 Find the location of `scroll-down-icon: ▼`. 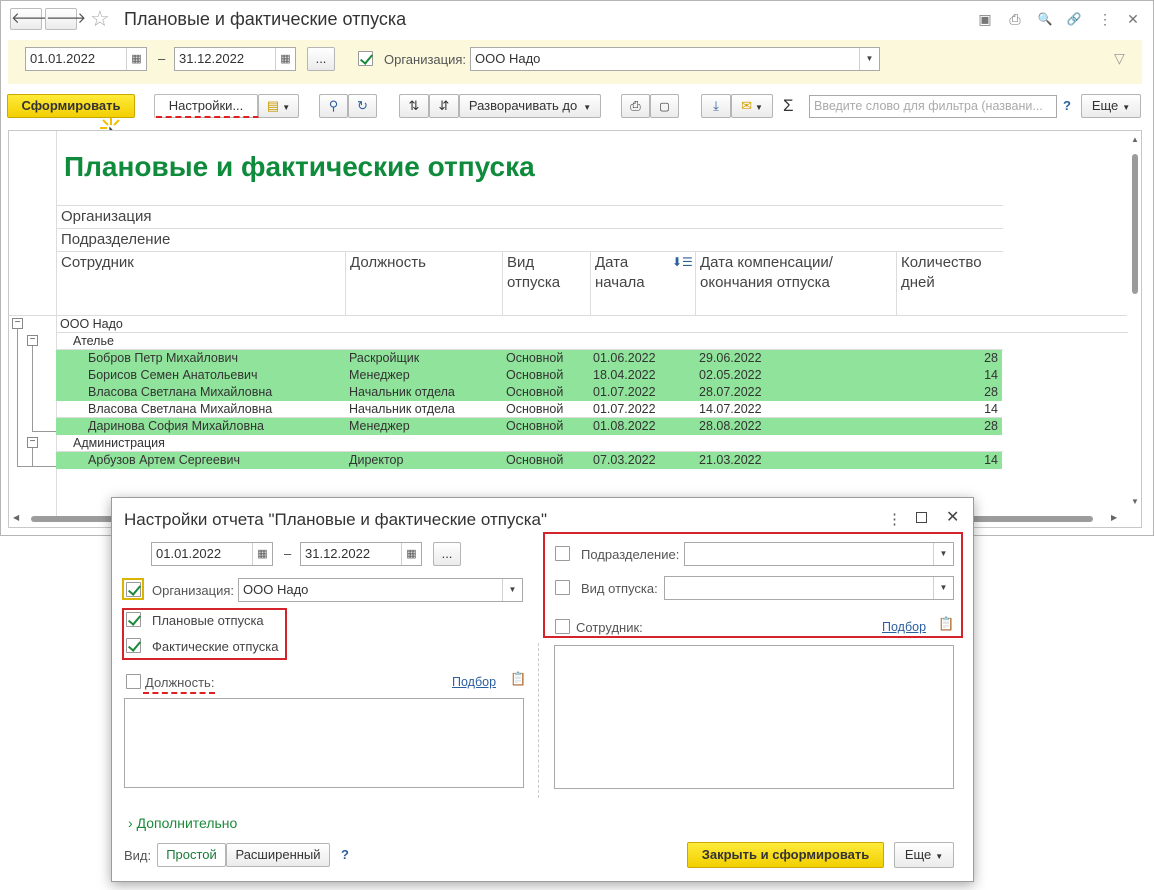

scroll-down-icon: ▼ is located at coordinates (1135, 501).